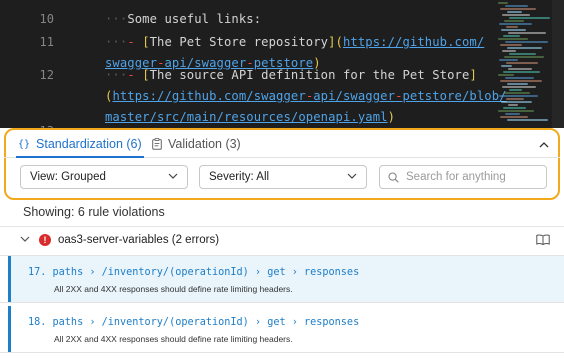 The height and width of the screenshot is (358, 564). I want to click on search-icon, so click(393, 177).